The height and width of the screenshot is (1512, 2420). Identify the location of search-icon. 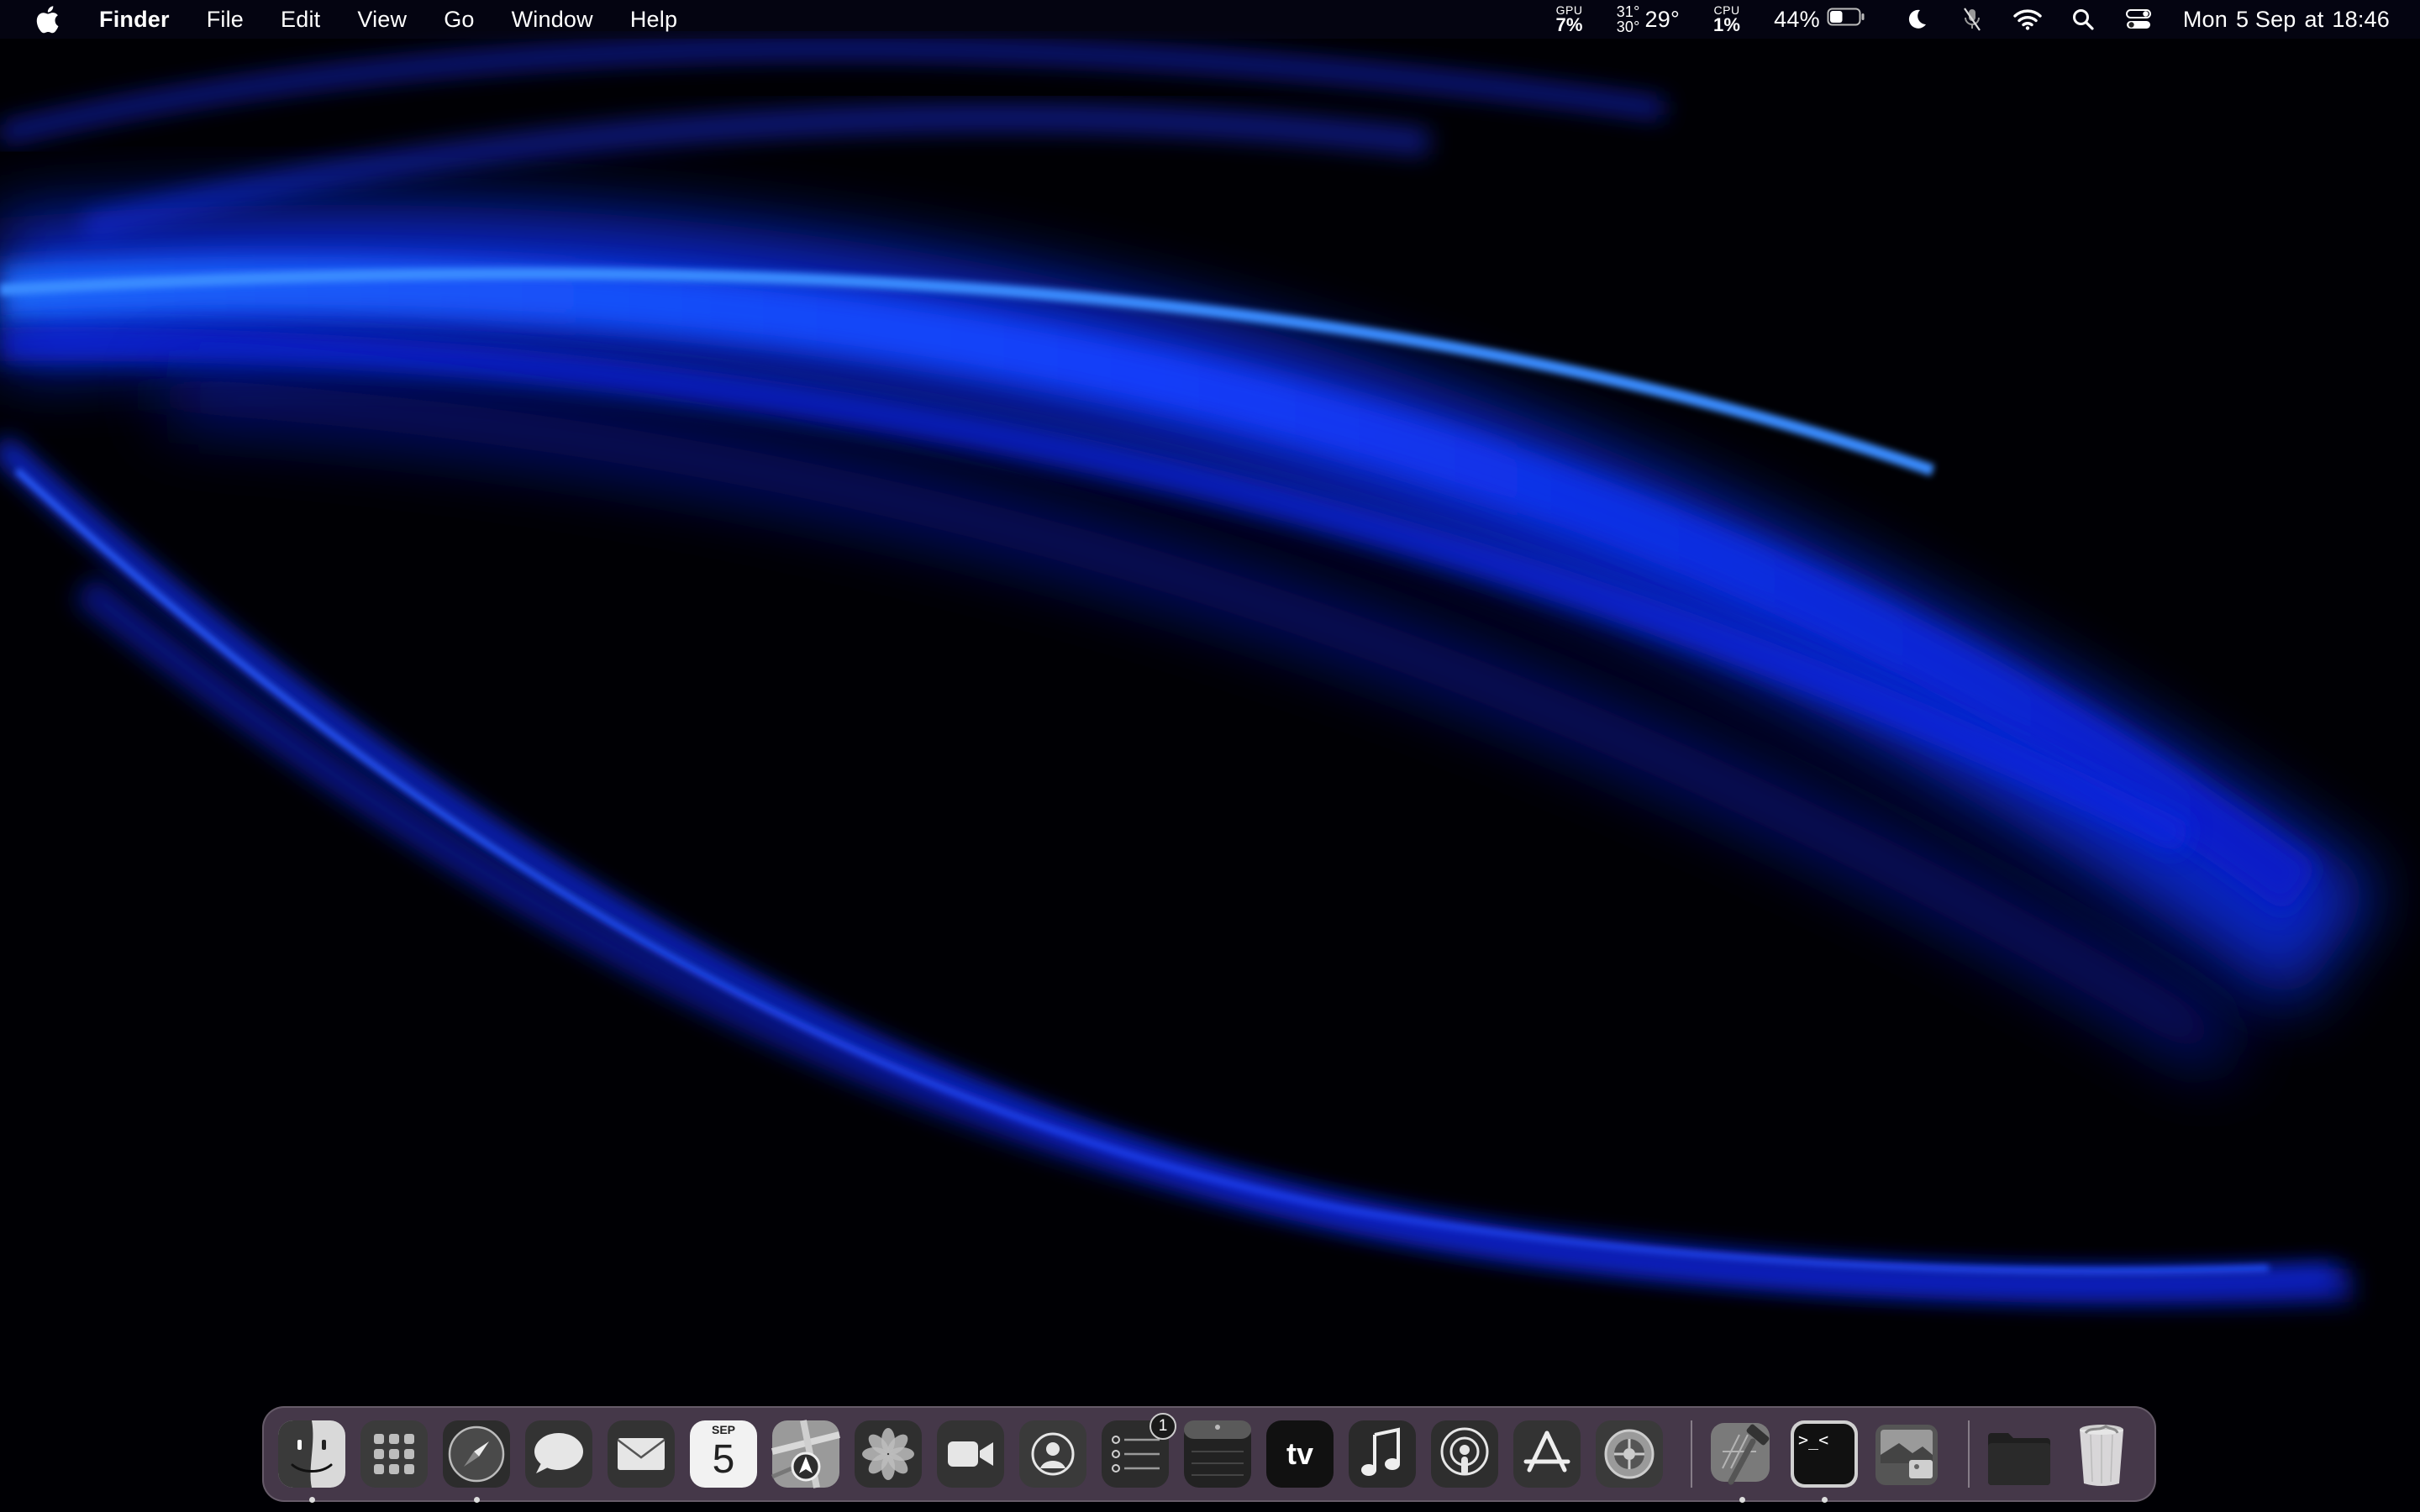
(2083, 19).